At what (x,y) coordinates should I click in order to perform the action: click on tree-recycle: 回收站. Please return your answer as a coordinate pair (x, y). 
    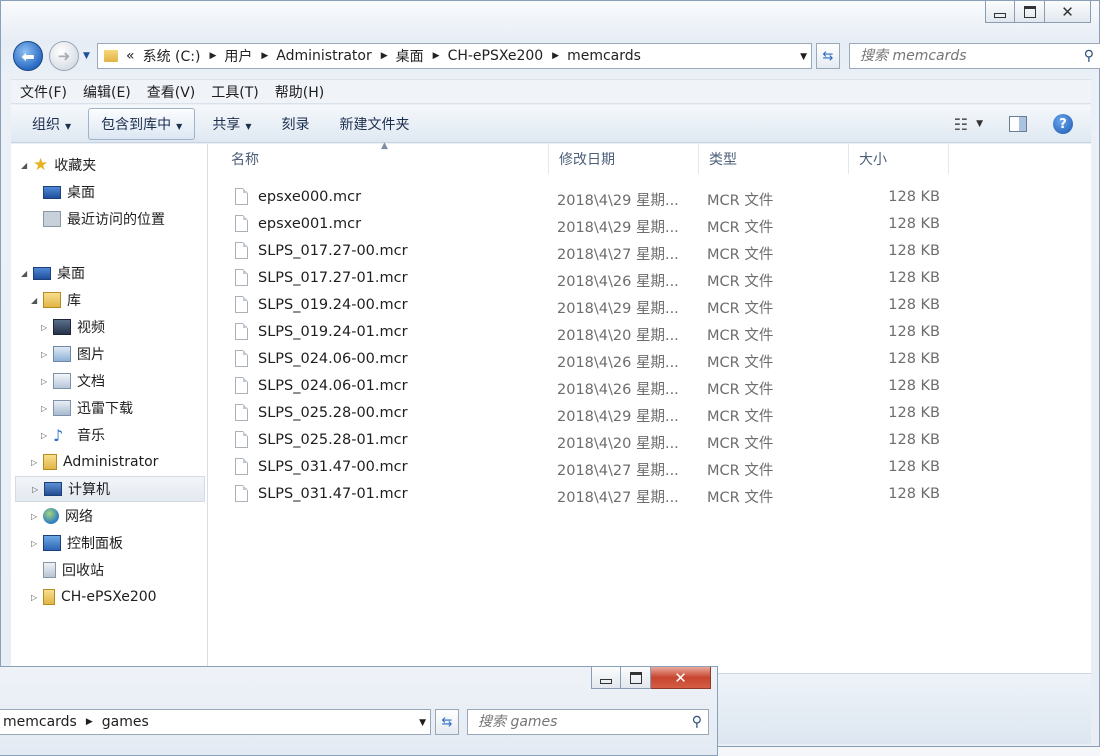
    Looking at the image, I should click on (72, 570).